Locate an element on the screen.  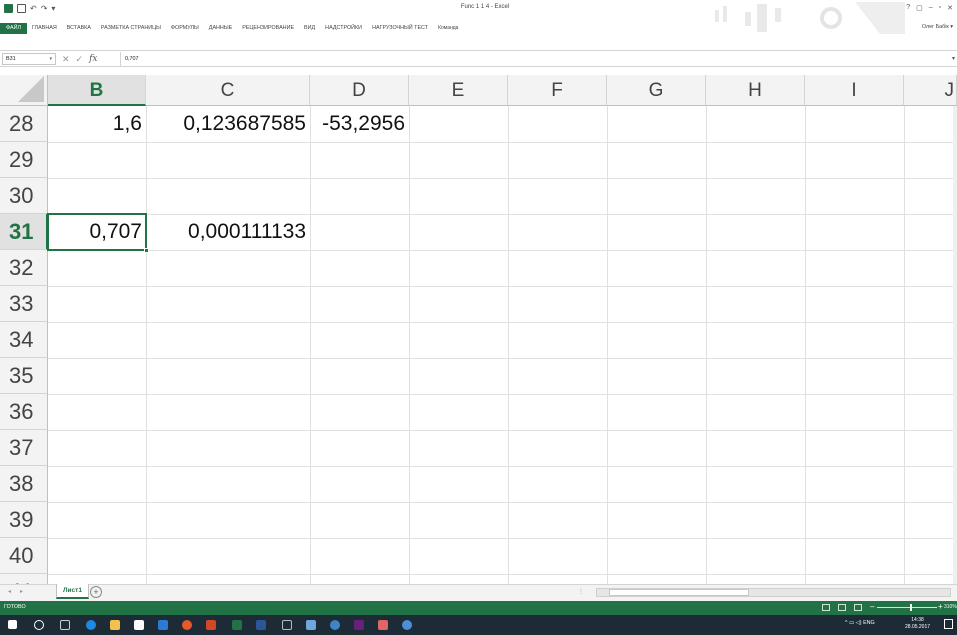
insert-function-icon: fx is located at coordinates (93, 59).